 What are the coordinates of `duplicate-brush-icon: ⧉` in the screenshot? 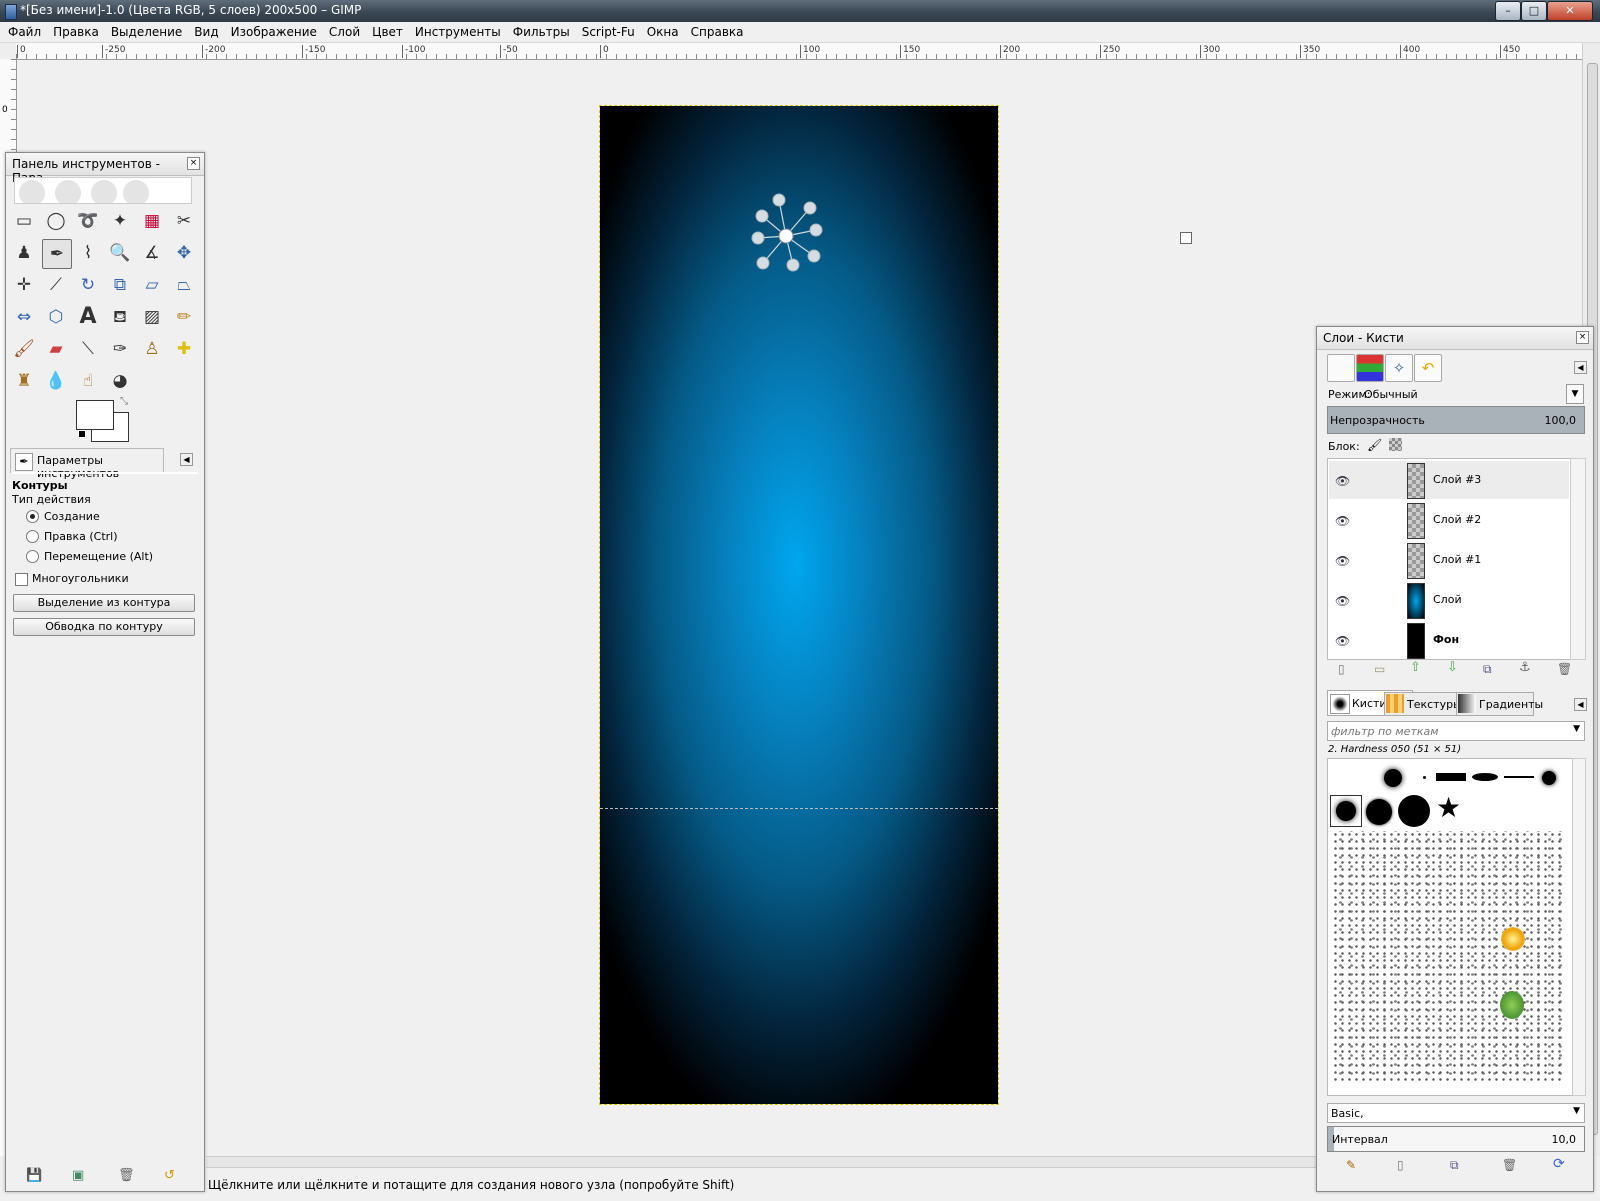 It's located at (1454, 1165).